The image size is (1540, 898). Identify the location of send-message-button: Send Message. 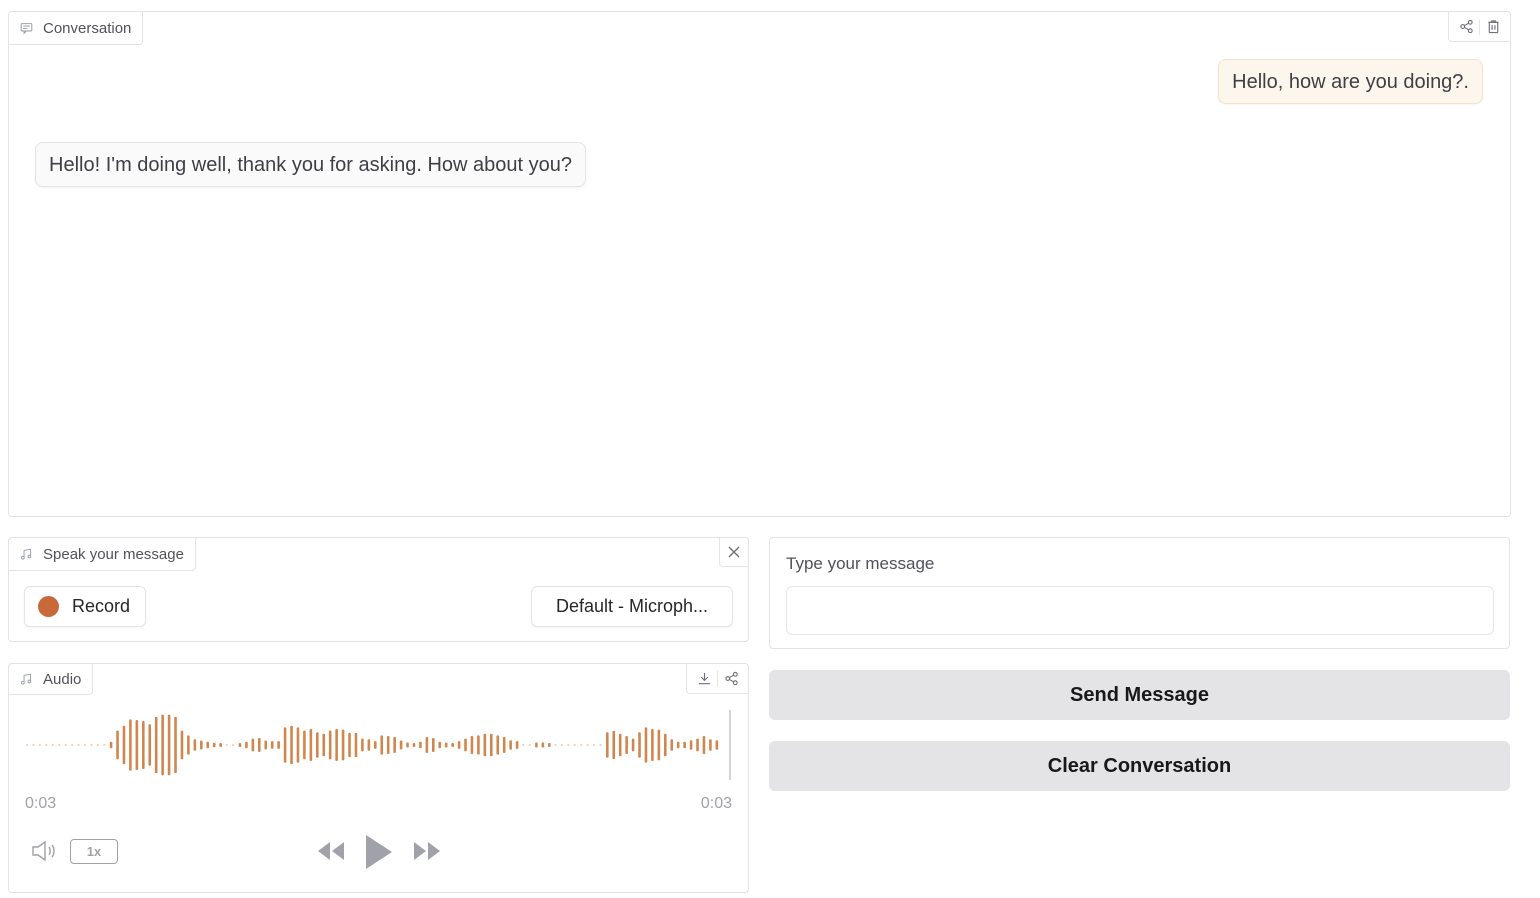
(1139, 695).